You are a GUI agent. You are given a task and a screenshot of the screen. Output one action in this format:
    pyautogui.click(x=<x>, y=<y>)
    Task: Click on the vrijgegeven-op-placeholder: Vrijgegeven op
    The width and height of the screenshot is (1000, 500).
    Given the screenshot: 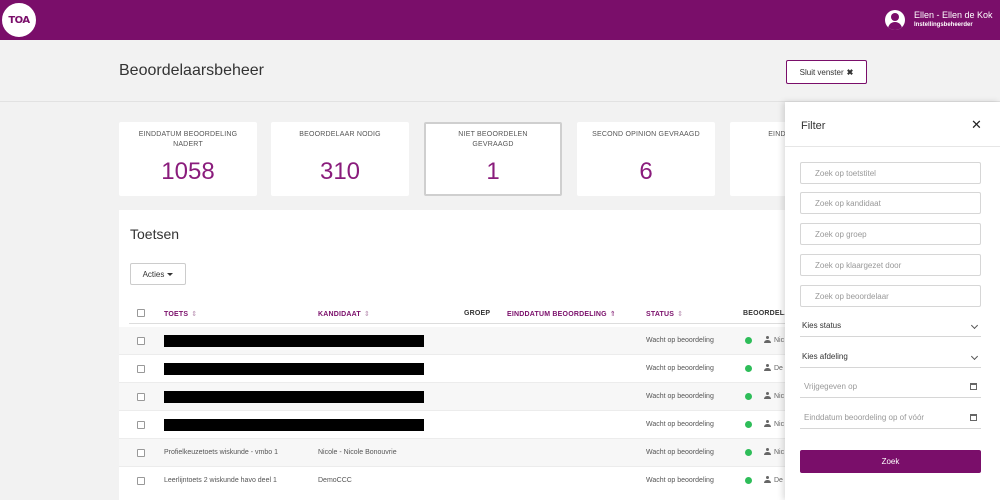 What is the action you would take?
    pyautogui.click(x=831, y=386)
    